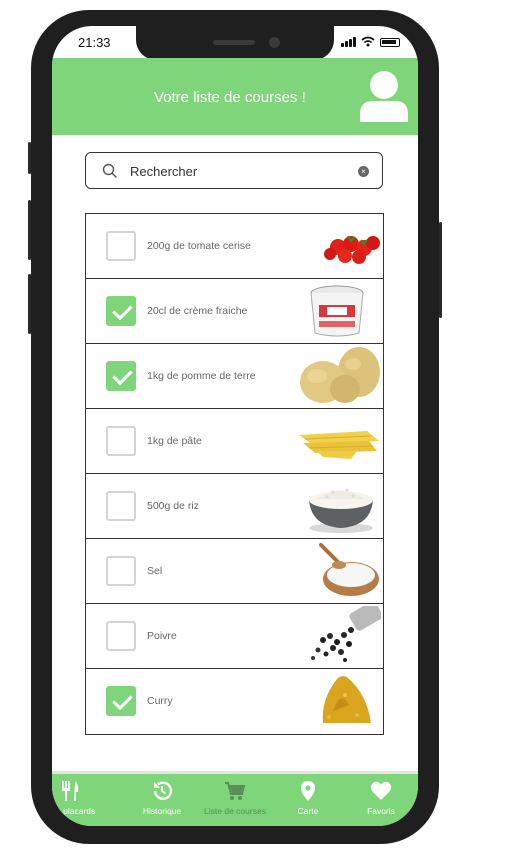  Describe the element at coordinates (363, 171) in the screenshot. I see `clear-search-icon: ×` at that location.